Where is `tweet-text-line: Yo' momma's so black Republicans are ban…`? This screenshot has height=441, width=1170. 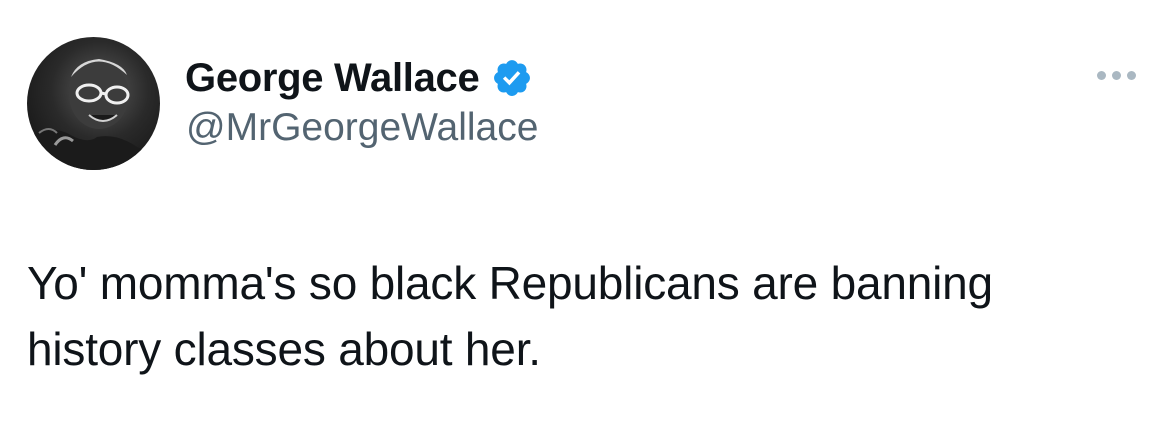 tweet-text-line: Yo' momma's so black Republicans are ban… is located at coordinates (510, 283).